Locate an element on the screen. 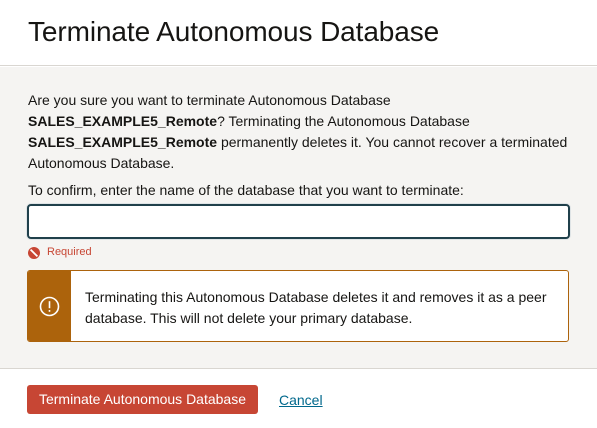 The height and width of the screenshot is (428, 597). database-name-second: SALES_EXAMPLE5_Remote is located at coordinates (123, 142).